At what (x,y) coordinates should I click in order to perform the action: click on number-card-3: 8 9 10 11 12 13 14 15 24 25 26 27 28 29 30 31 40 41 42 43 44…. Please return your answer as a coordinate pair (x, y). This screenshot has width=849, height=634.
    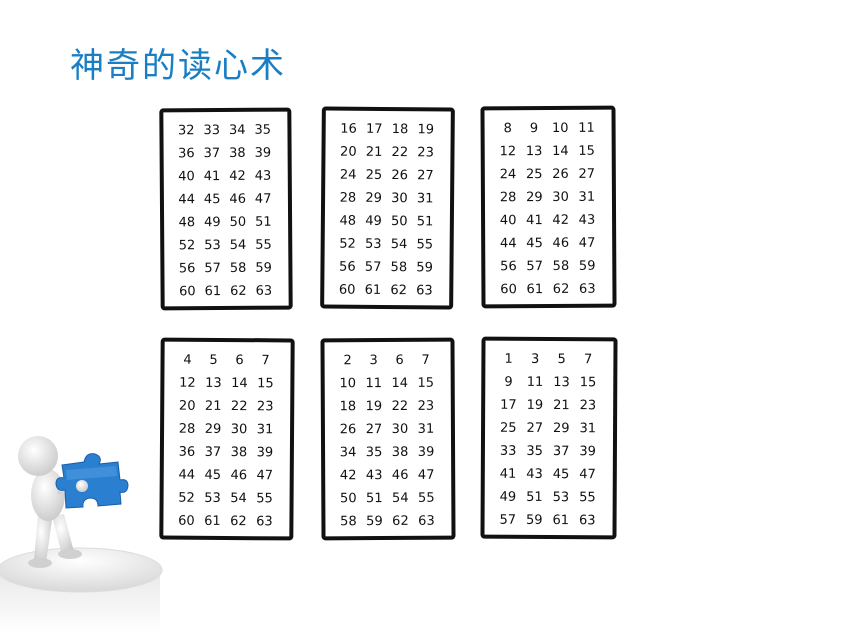
    Looking at the image, I should click on (548, 207).